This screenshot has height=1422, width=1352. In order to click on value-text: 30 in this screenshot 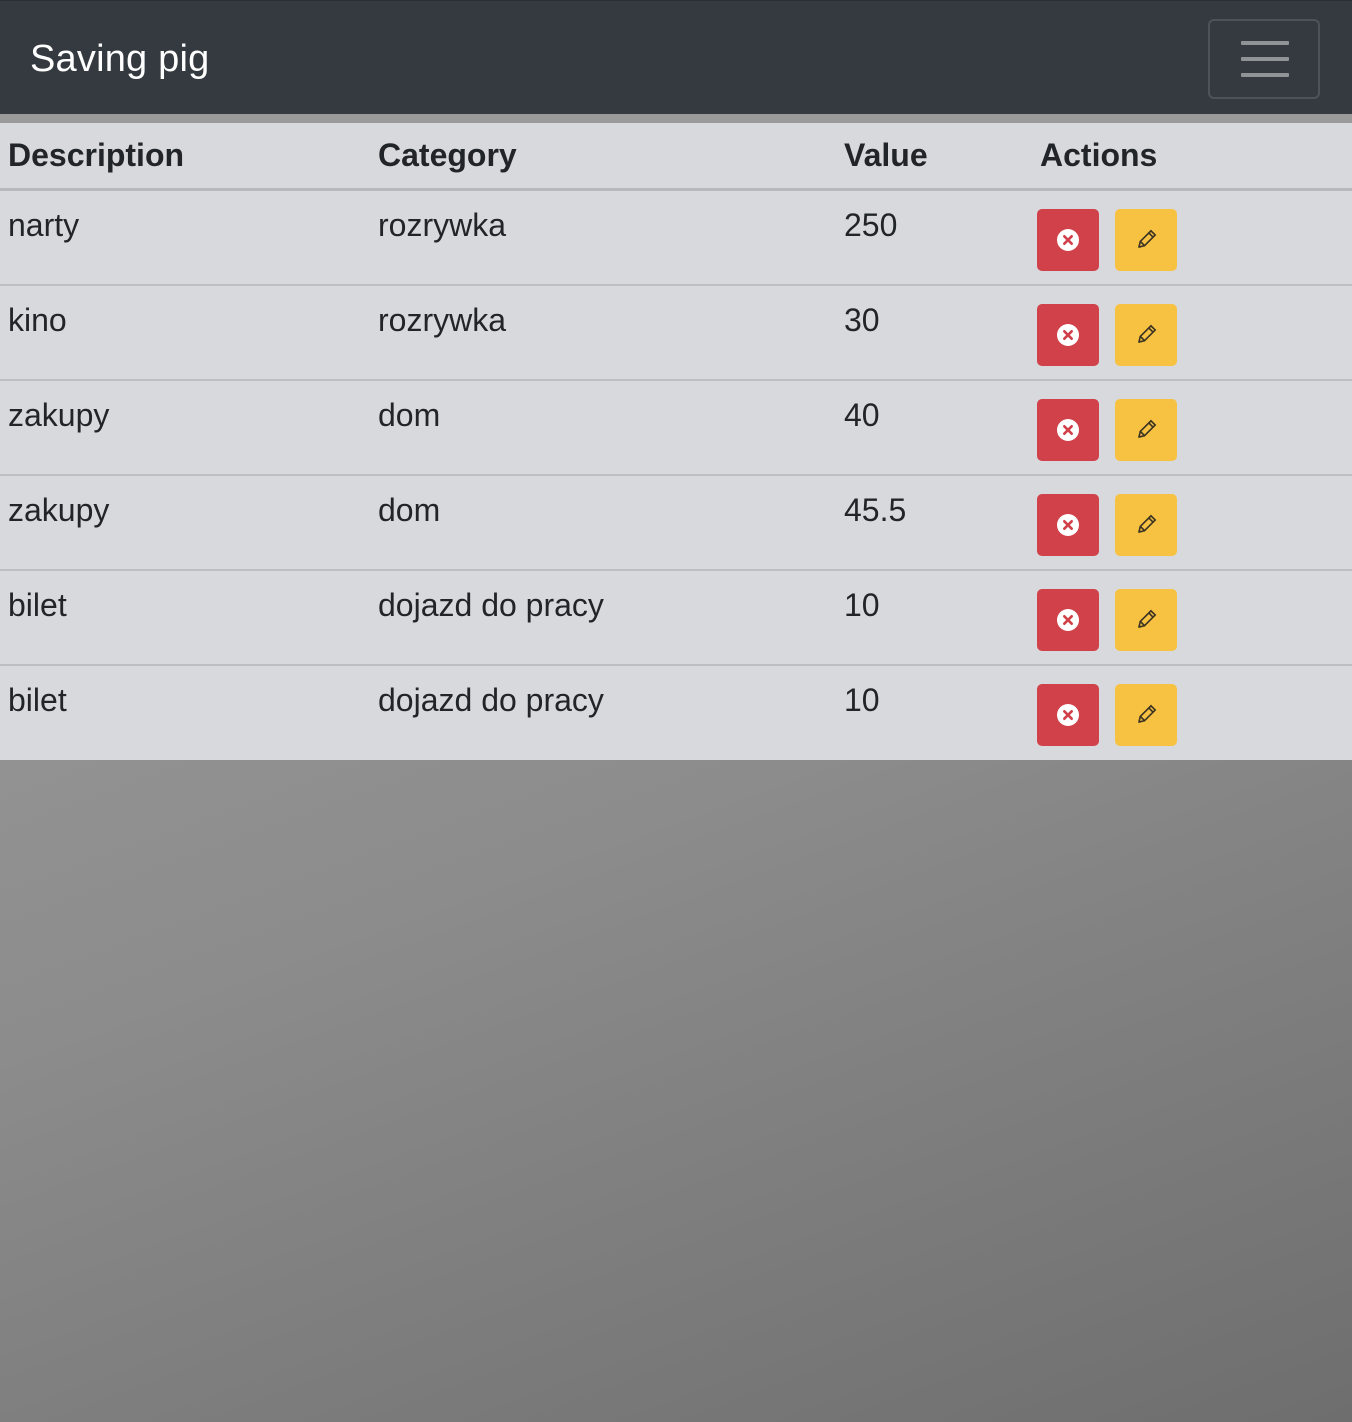, I will do `click(862, 319)`.